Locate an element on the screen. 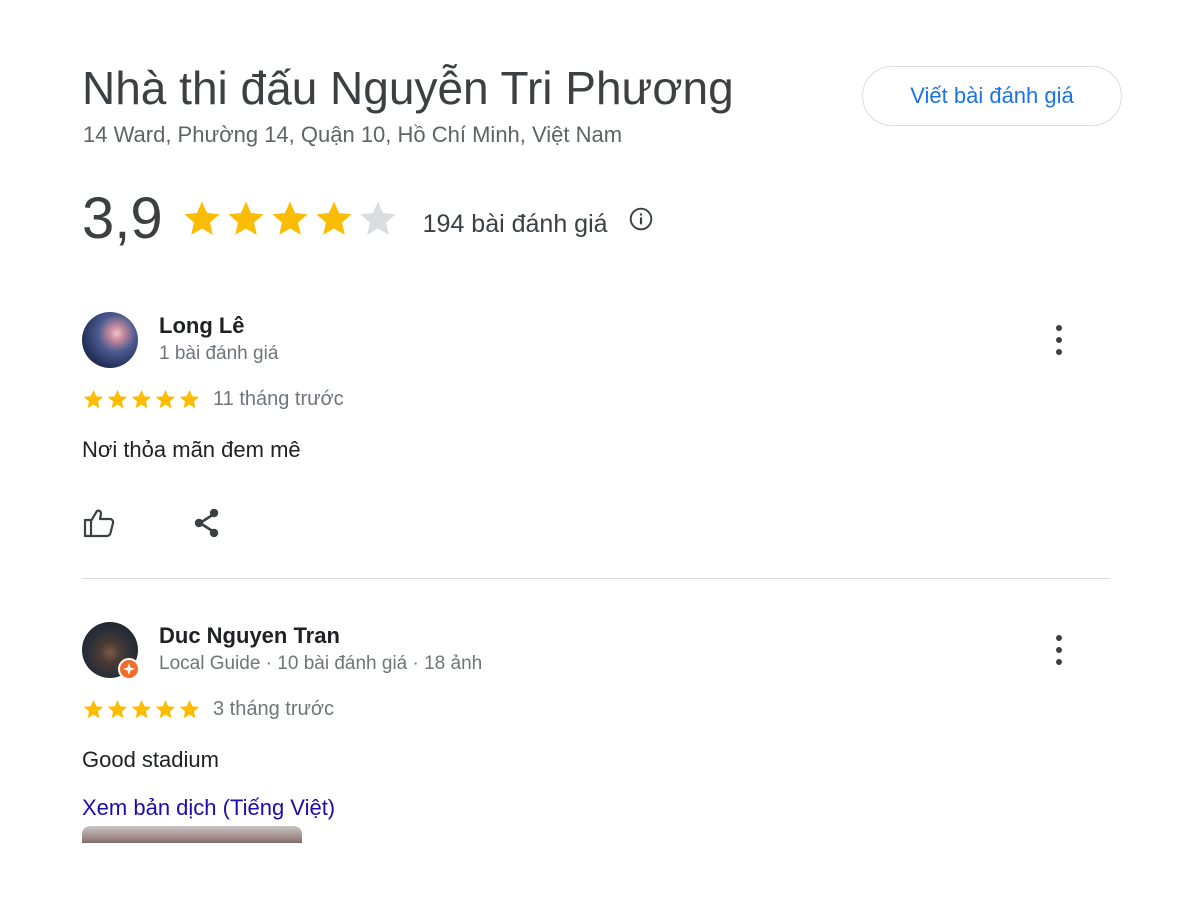  share-button is located at coordinates (207, 523).